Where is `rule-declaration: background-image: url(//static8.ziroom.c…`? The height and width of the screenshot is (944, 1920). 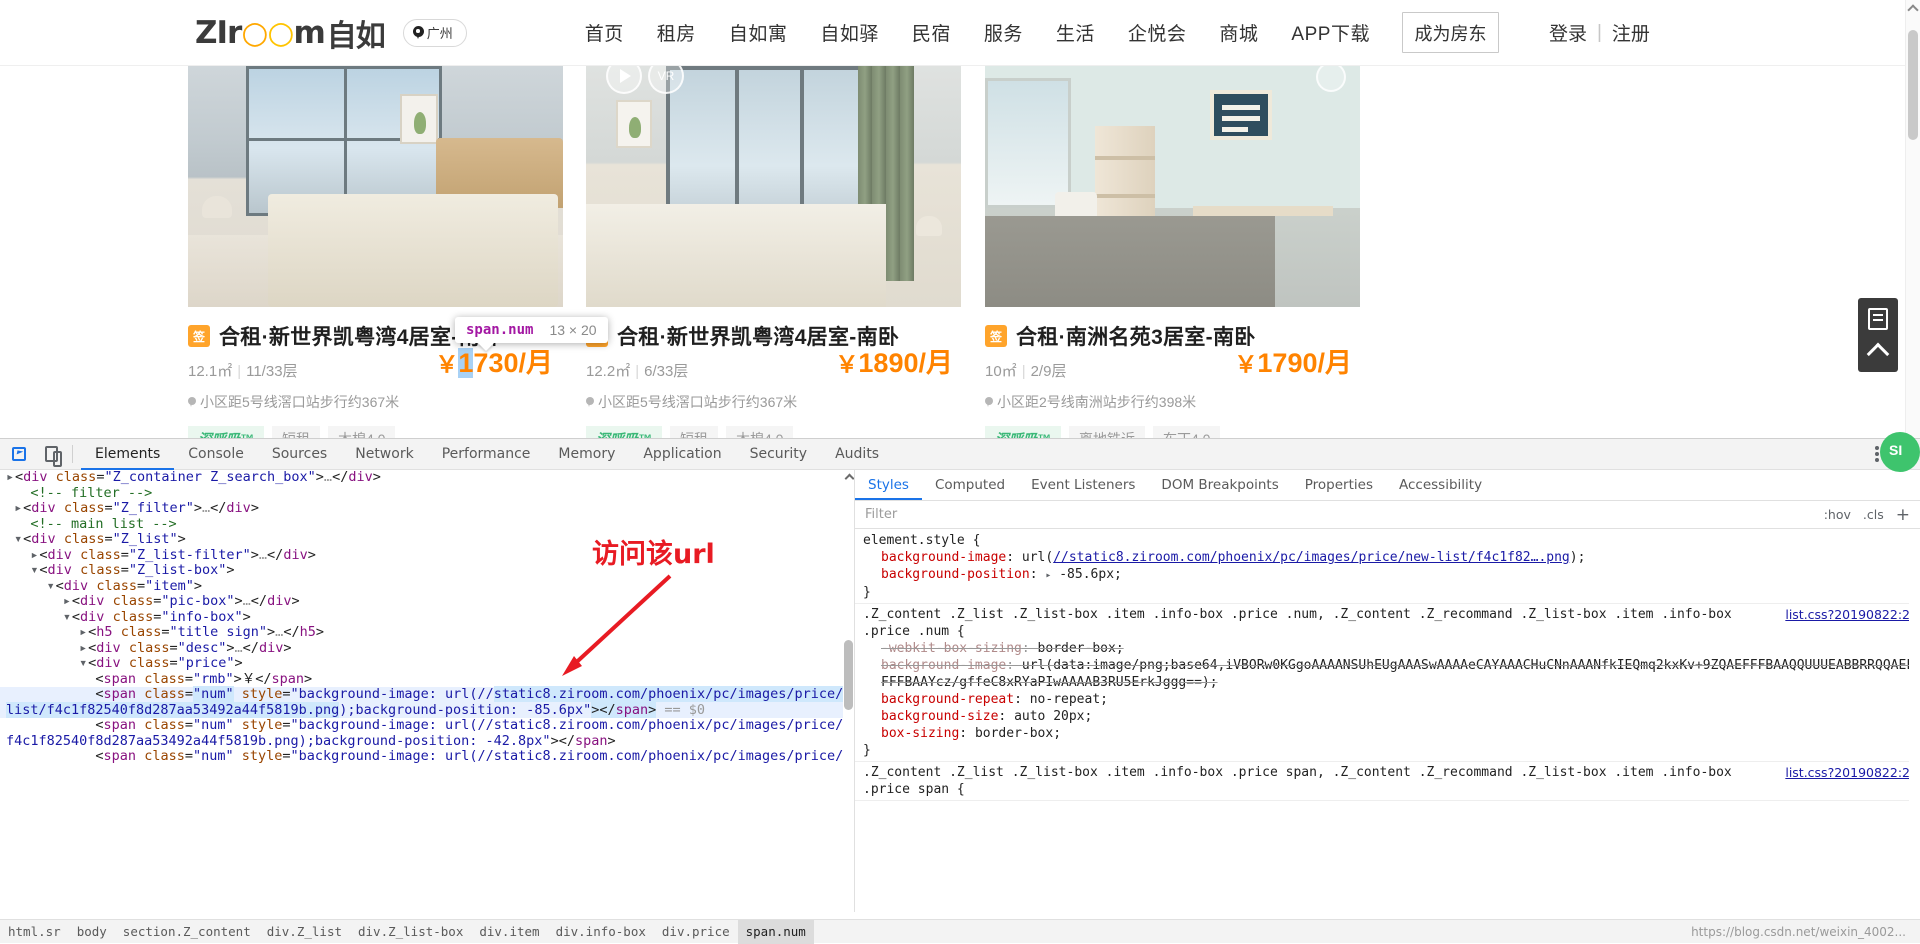
rule-declaration: background-image: url(//static8.ziroom.c… is located at coordinates (1391, 557).